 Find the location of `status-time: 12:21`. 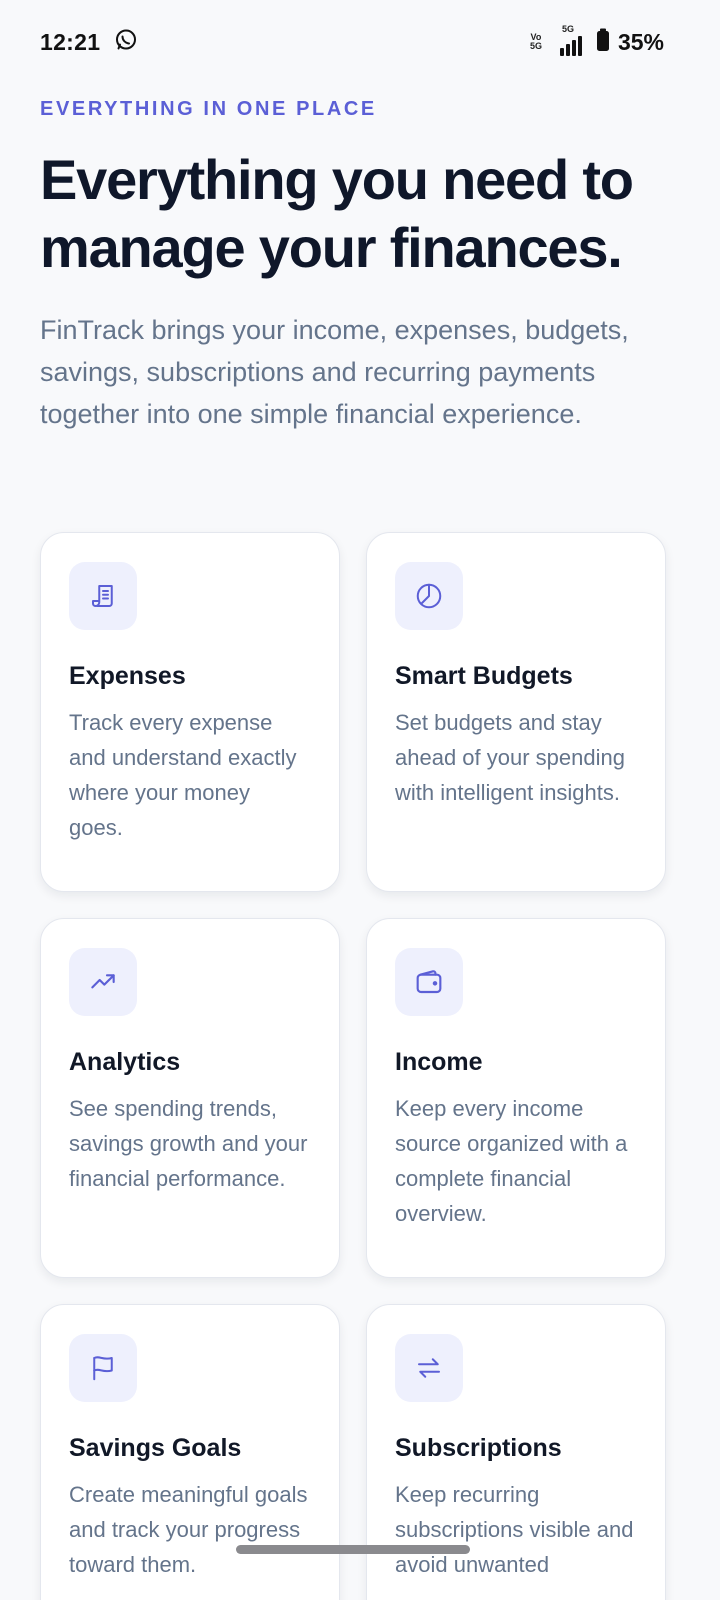

status-time: 12:21 is located at coordinates (70, 41).